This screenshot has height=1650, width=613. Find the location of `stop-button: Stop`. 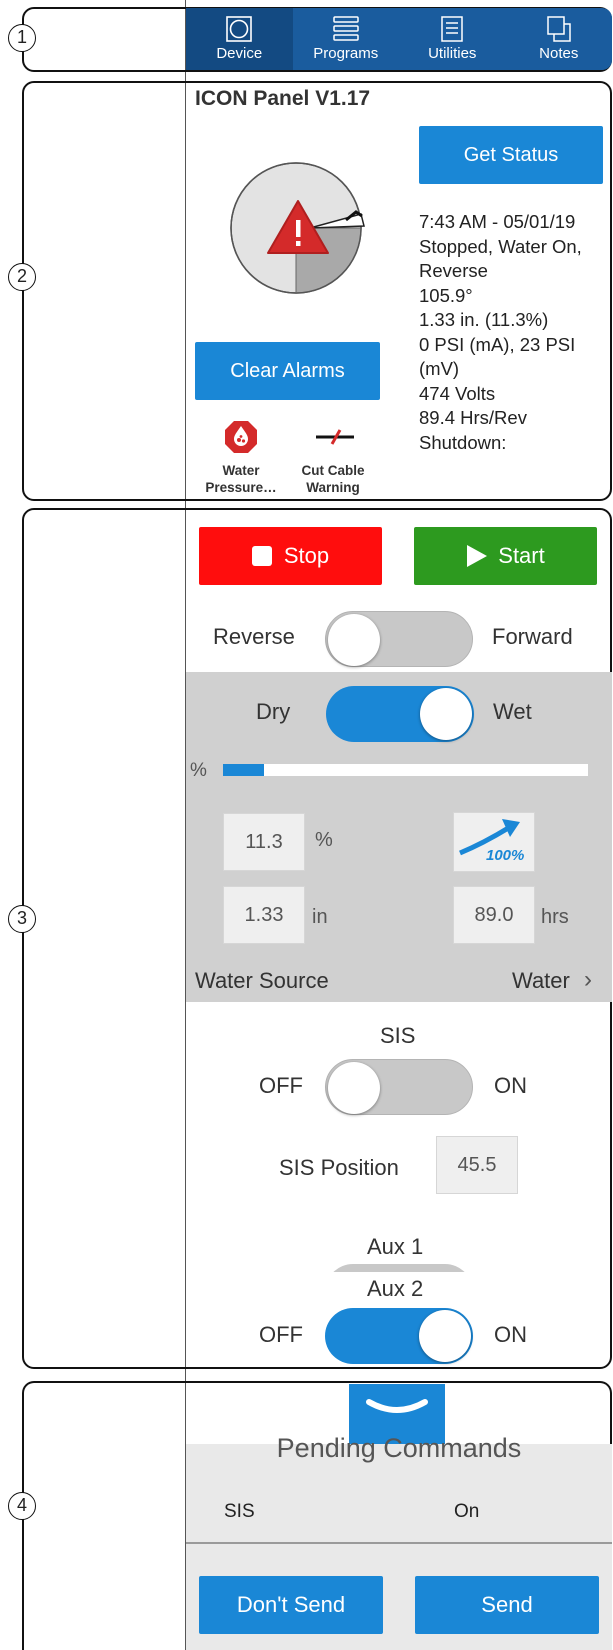

stop-button: Stop is located at coordinates (290, 556).